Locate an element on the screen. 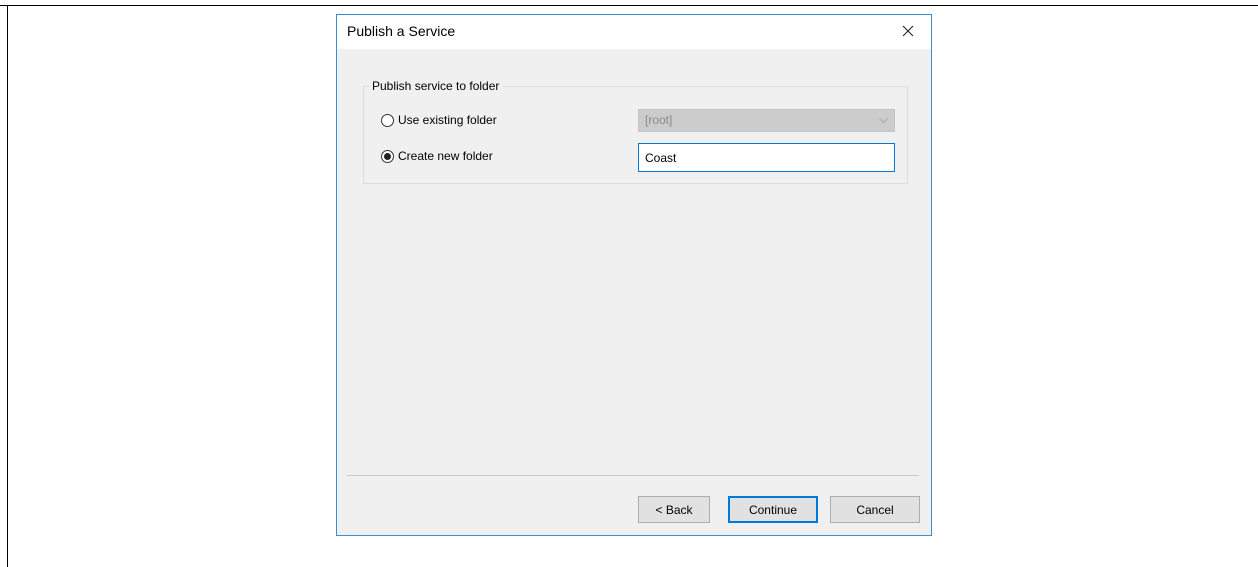  continue-button-label: Continue is located at coordinates (773, 509).